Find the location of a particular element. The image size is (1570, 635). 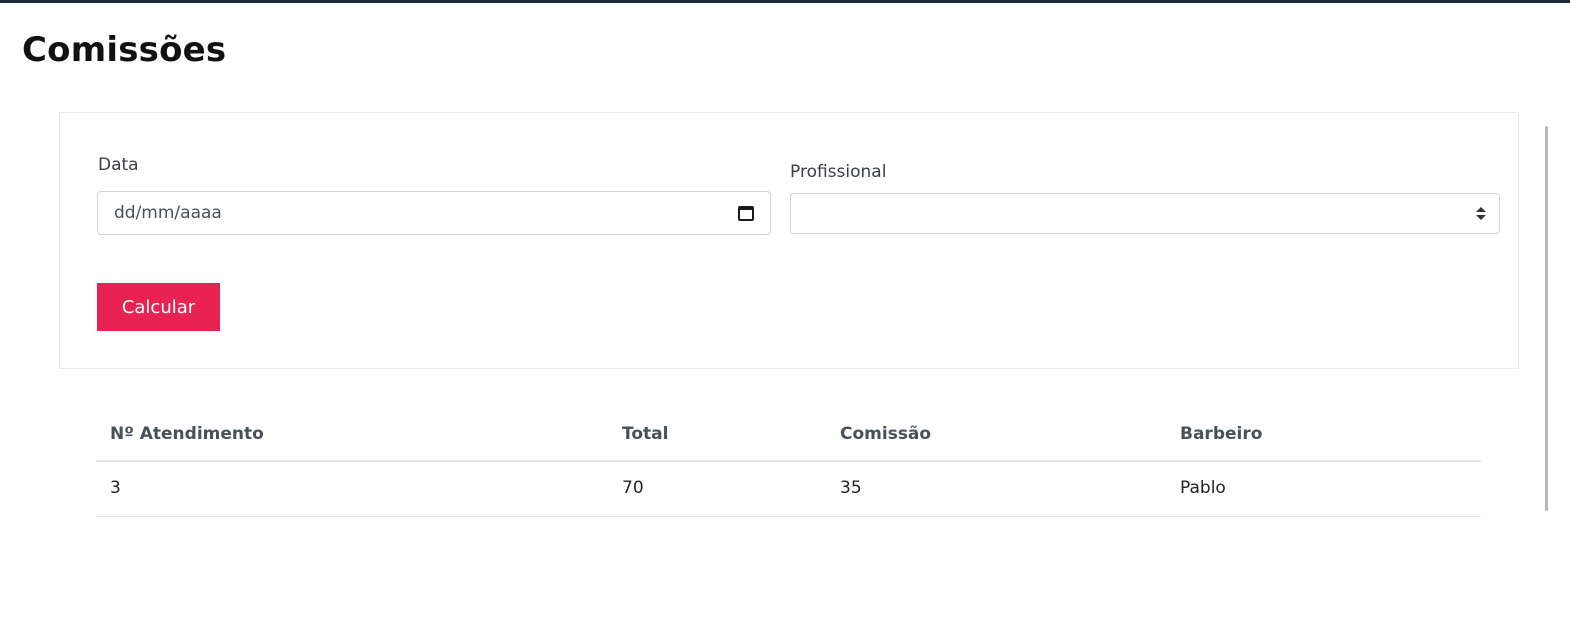

select-caret-icon is located at coordinates (1481, 214).